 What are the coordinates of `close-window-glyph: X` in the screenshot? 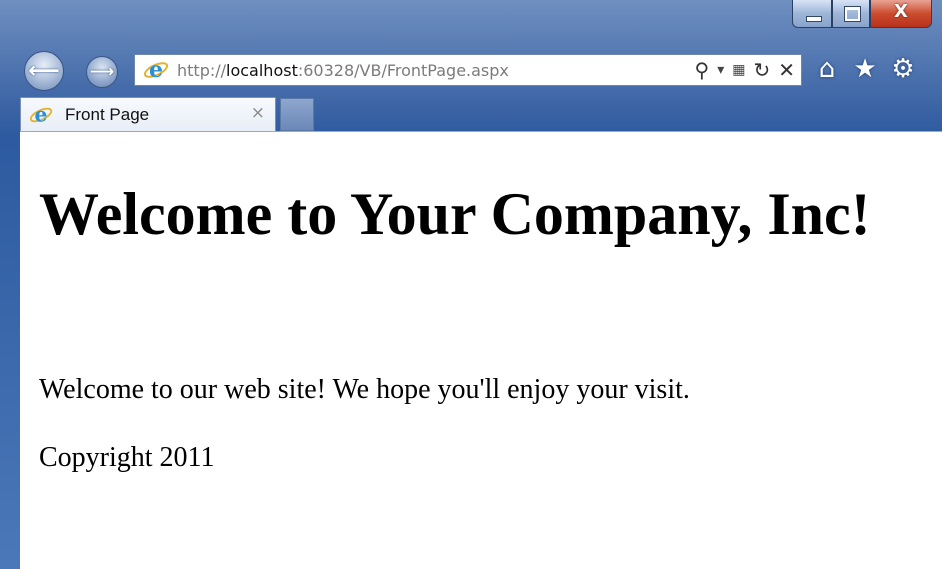 It's located at (901, 11).